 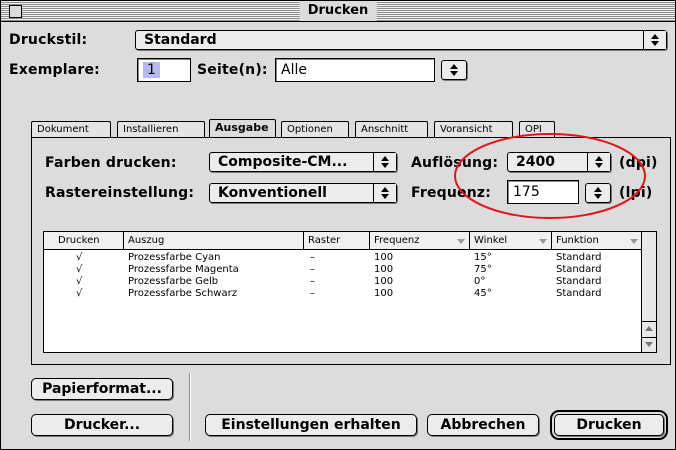 I want to click on tab-ausgabe: Ausgabe, so click(x=242, y=128).